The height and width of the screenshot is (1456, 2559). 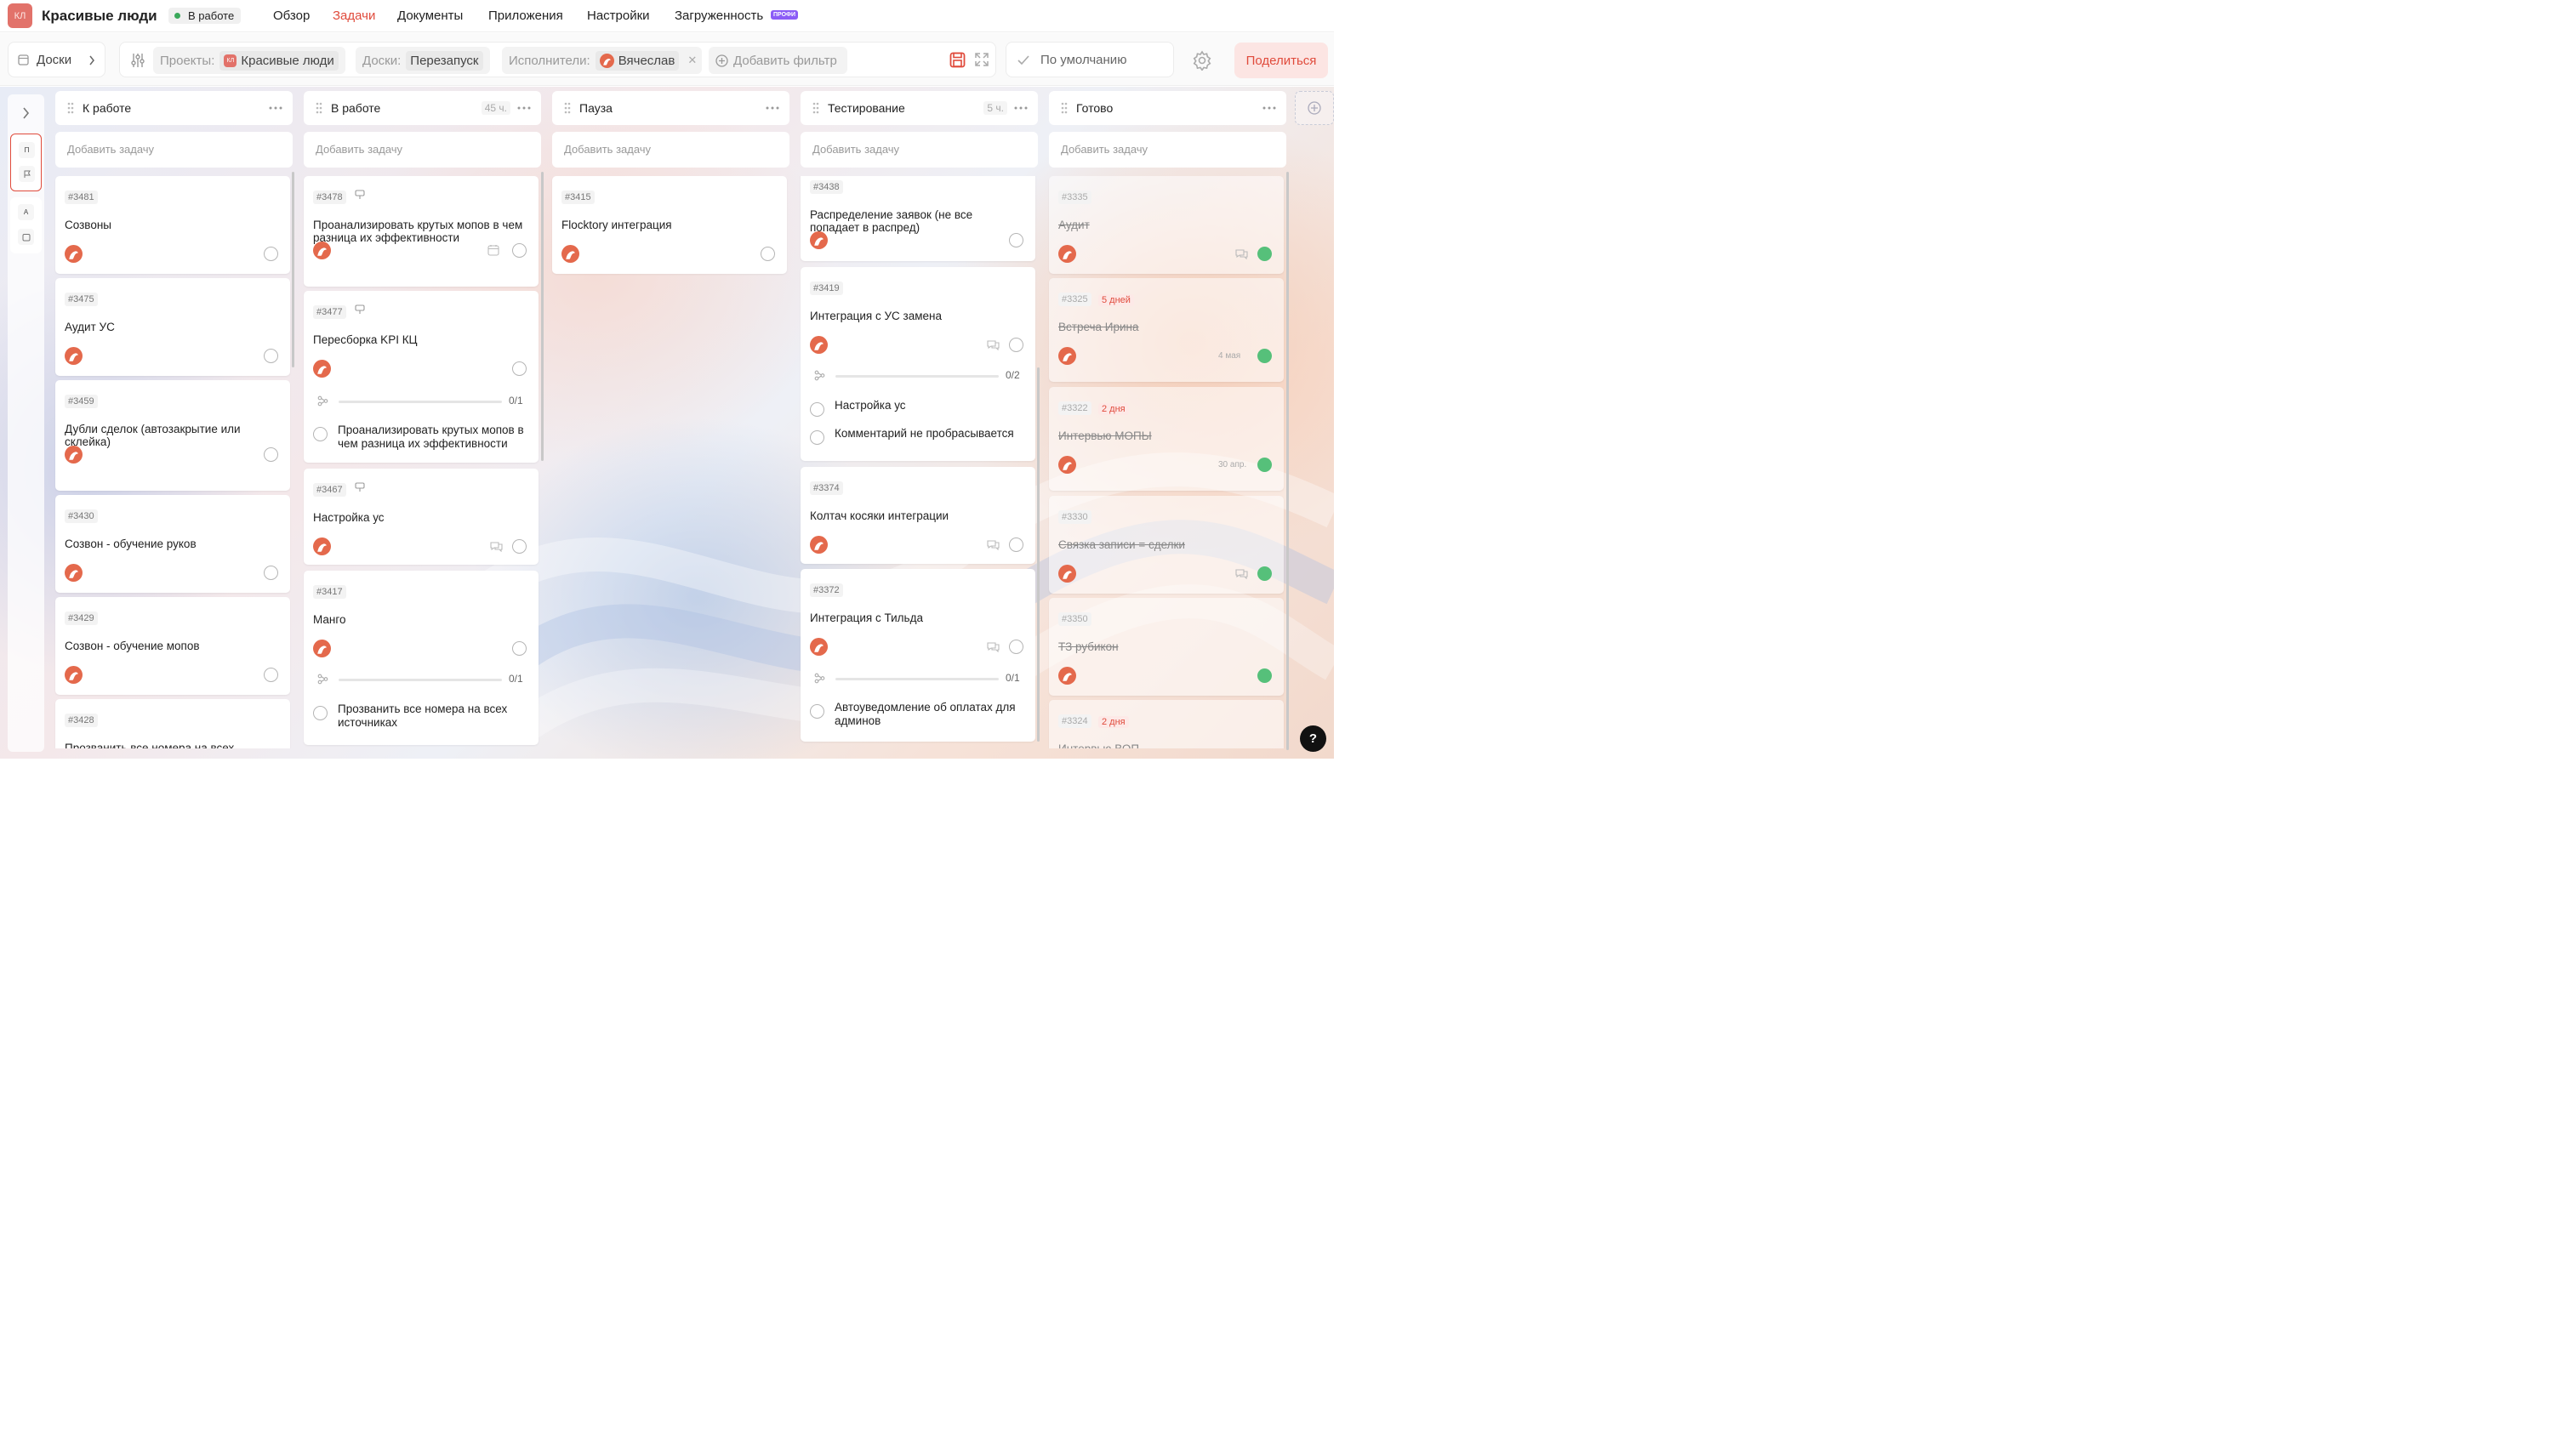 I want to click on task-card: #3330 Связка записи = сделки, so click(x=1166, y=545).